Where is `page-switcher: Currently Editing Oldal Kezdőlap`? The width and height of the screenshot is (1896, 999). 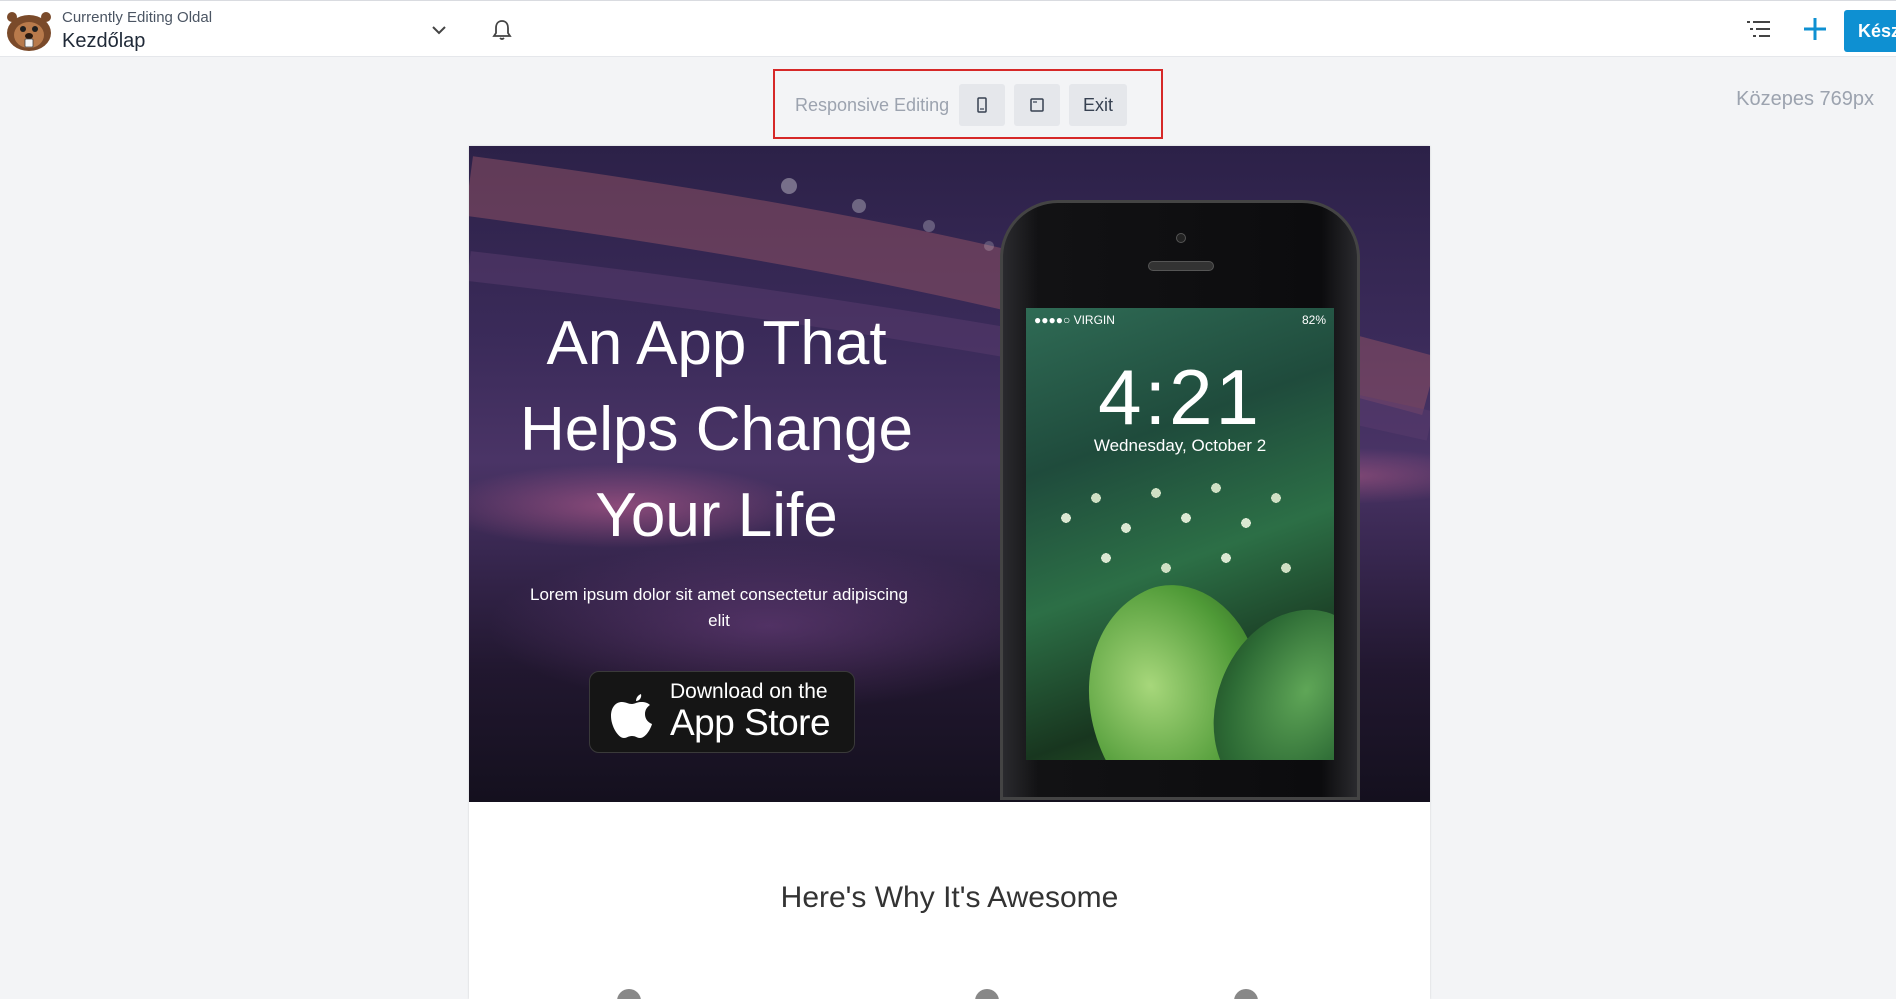
page-switcher: Currently Editing Oldal Kezdőlap is located at coordinates (137, 31).